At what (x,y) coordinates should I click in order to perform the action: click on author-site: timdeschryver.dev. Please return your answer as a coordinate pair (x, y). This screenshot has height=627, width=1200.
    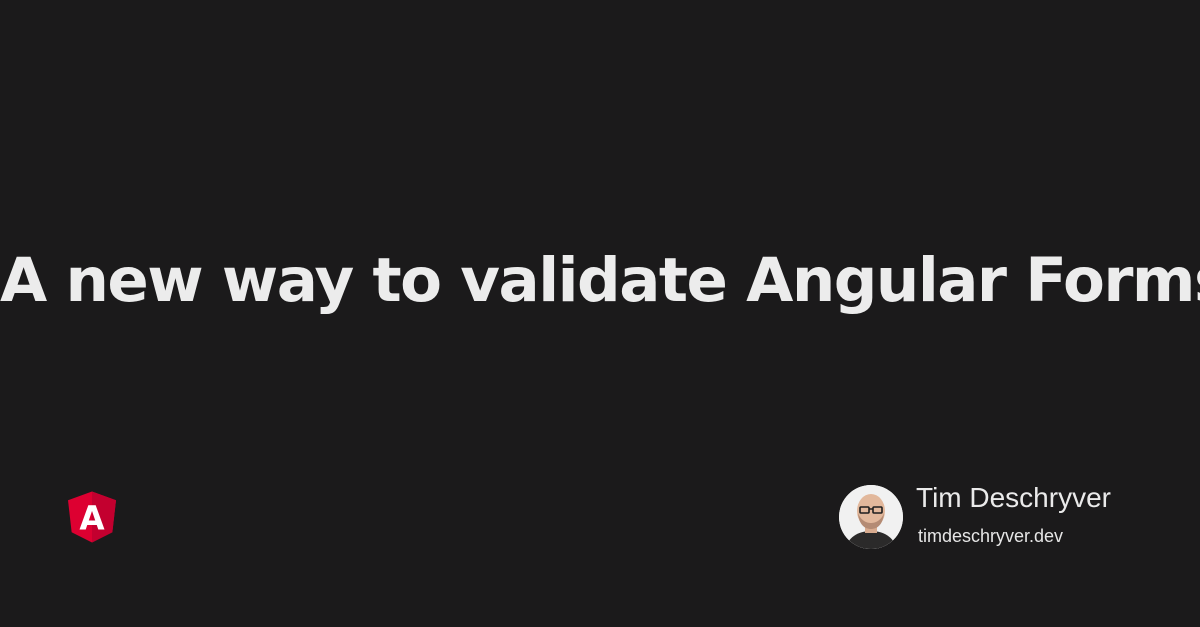
    Looking at the image, I should click on (991, 536).